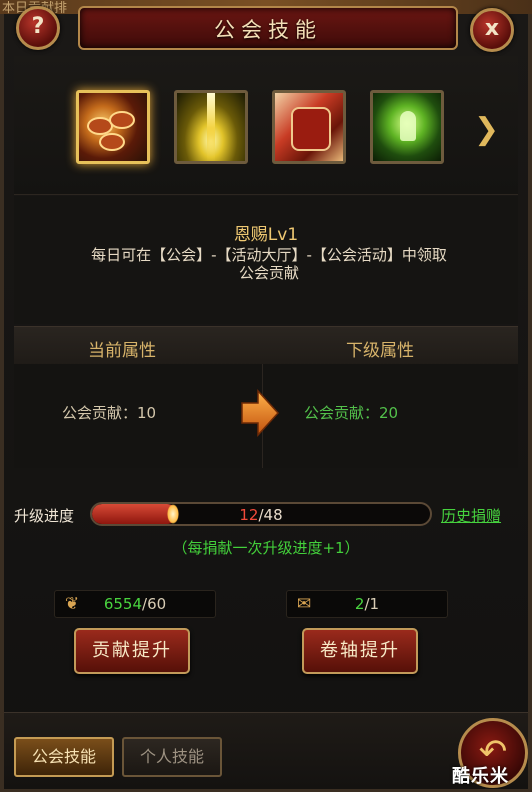 The width and height of the screenshot is (532, 792). Describe the element at coordinates (123, 604) in the screenshot. I see `contribution-current: 6554` at that location.